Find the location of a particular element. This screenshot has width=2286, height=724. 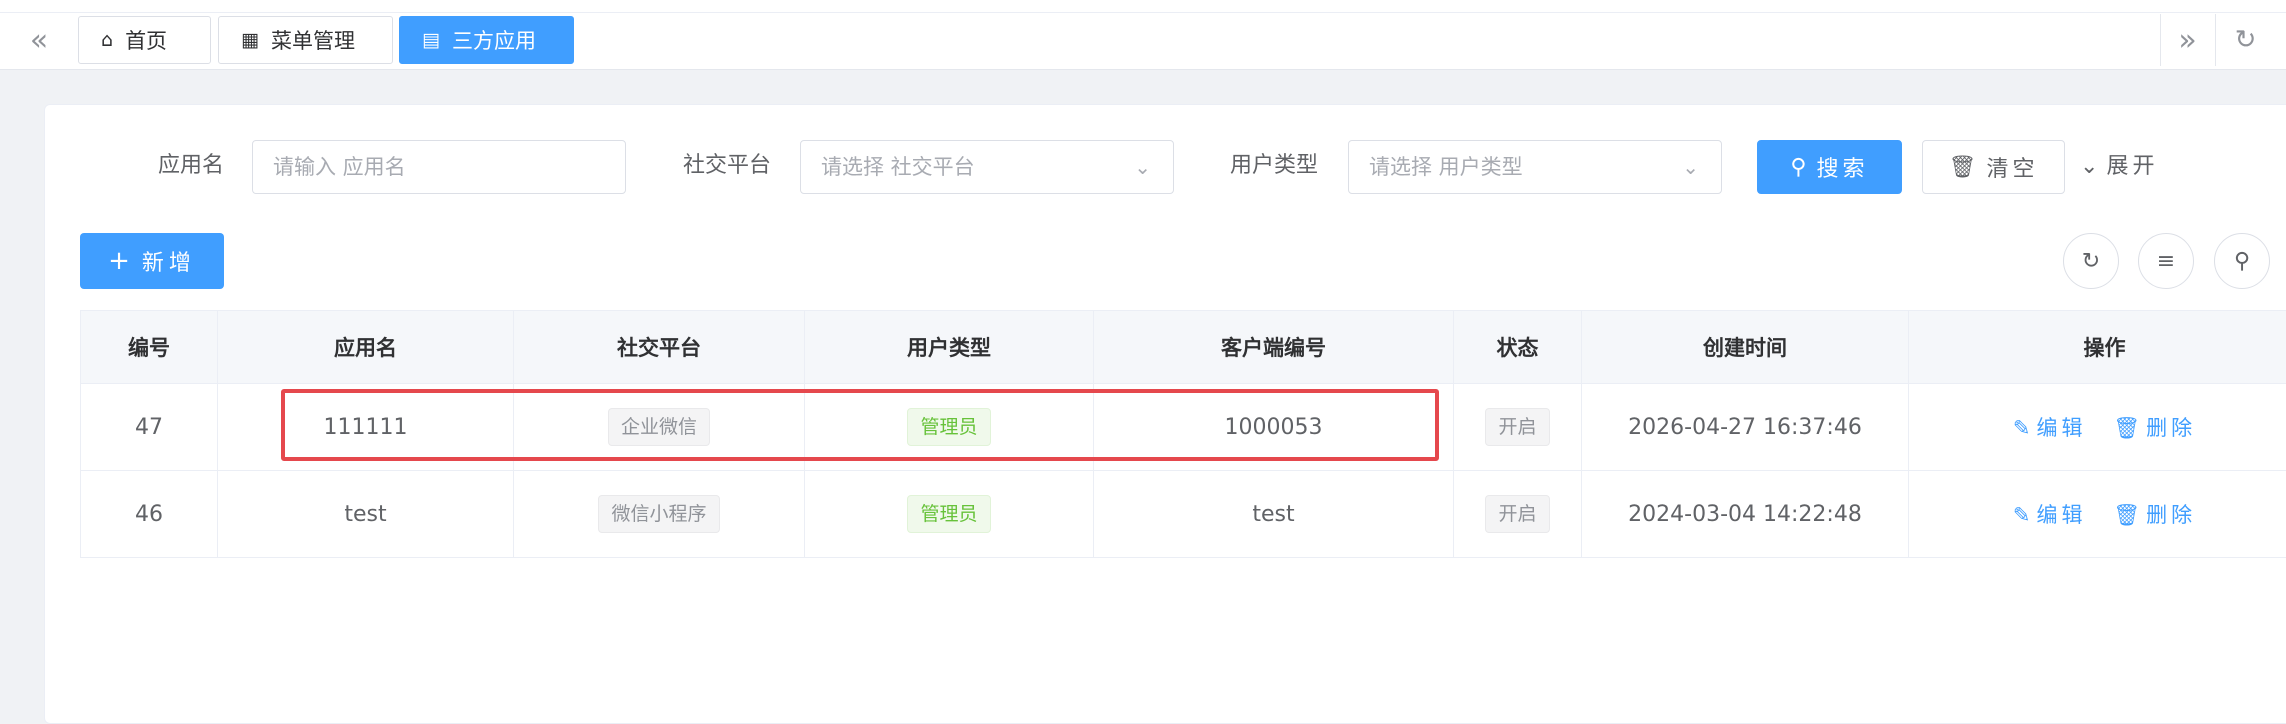

plus-icon: + is located at coordinates (119, 261).